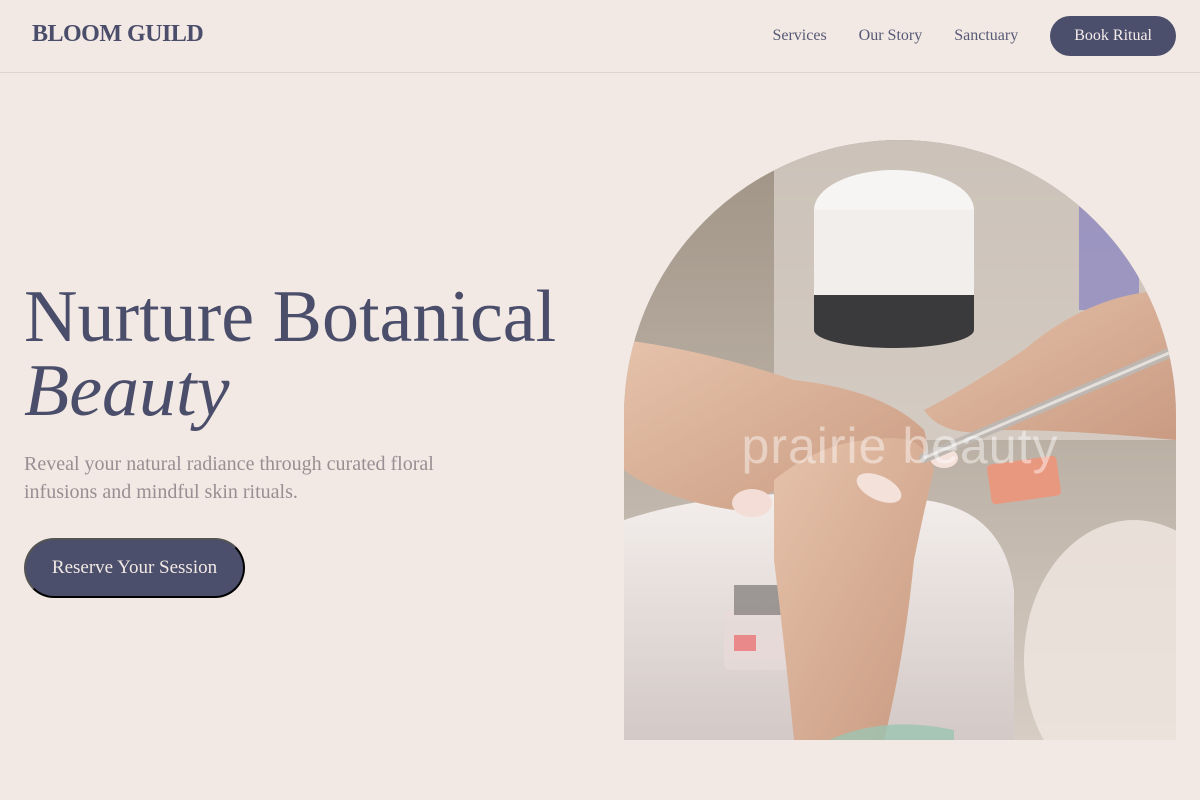  I want to click on main-nav: Services Our Story Sanctuary Book Ritual, so click(974, 36).